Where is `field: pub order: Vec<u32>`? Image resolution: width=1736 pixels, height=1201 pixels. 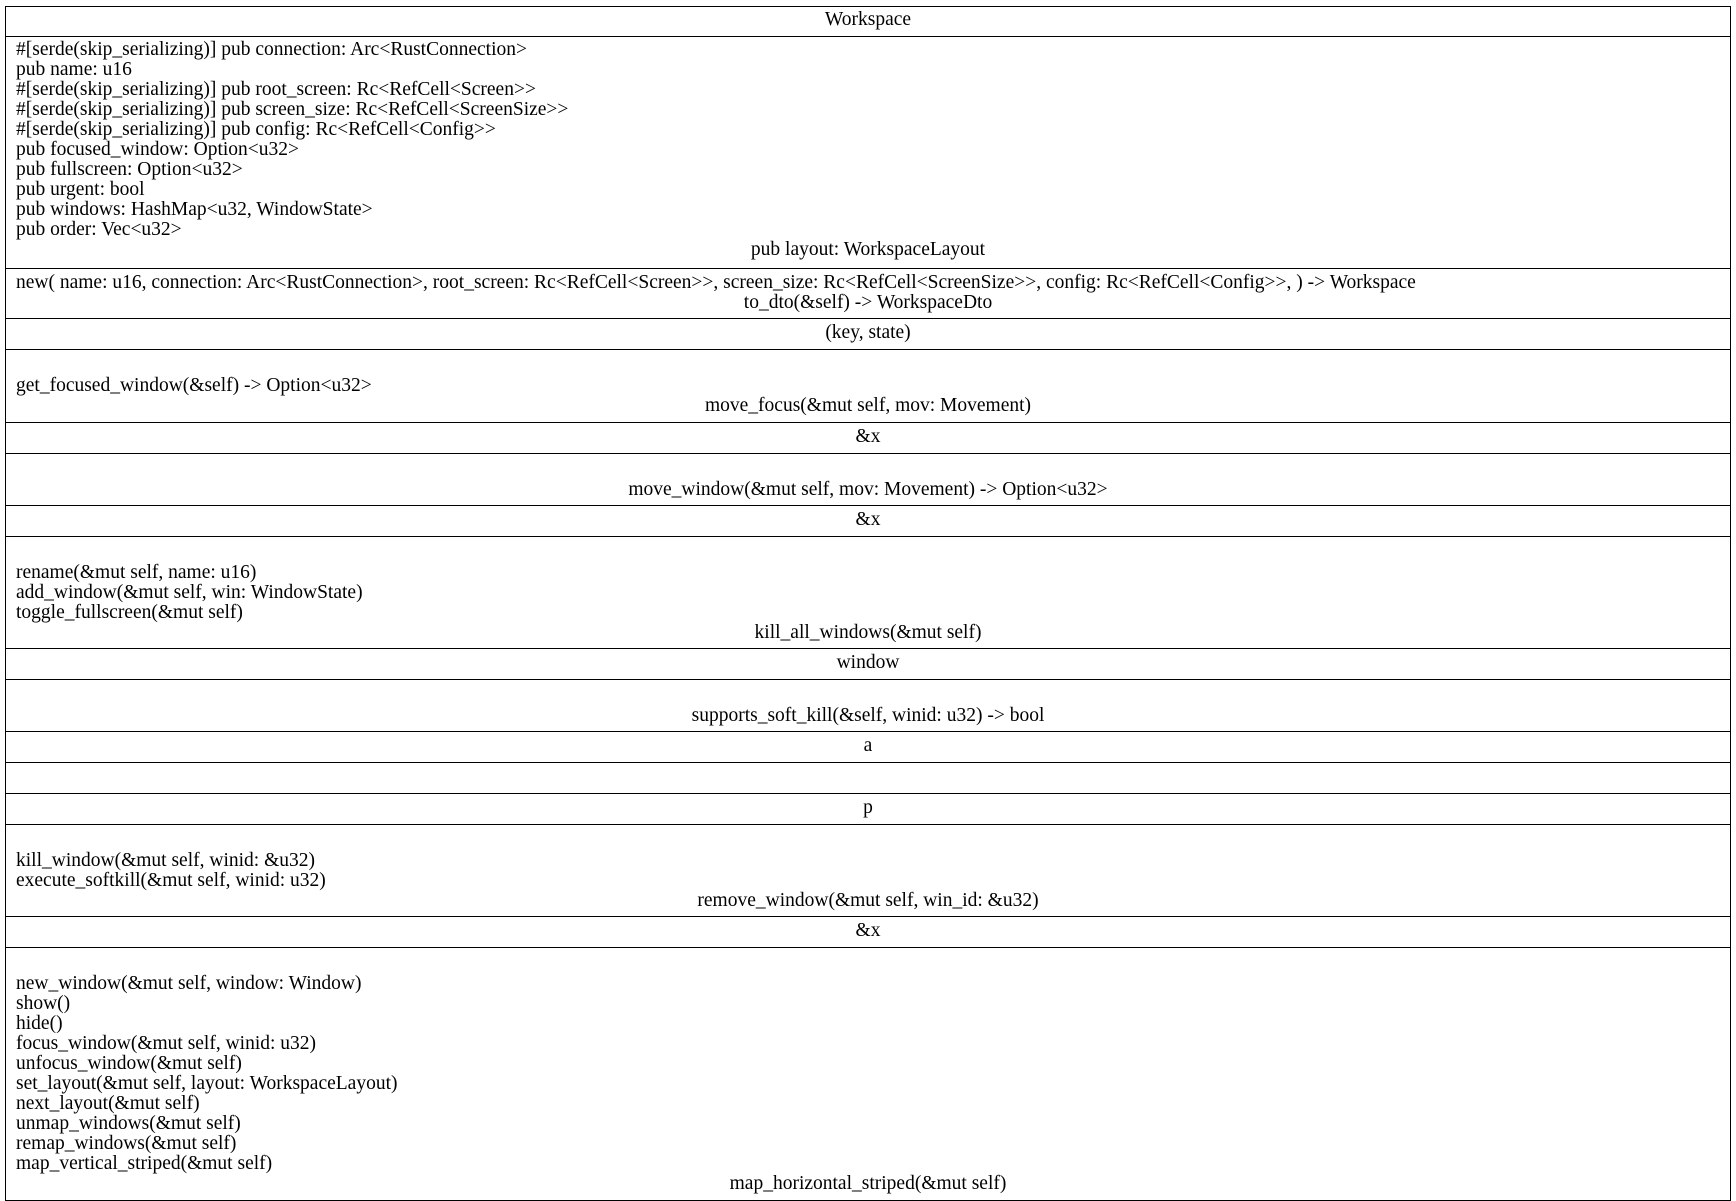 field: pub order: Vec<u32> is located at coordinates (99, 229).